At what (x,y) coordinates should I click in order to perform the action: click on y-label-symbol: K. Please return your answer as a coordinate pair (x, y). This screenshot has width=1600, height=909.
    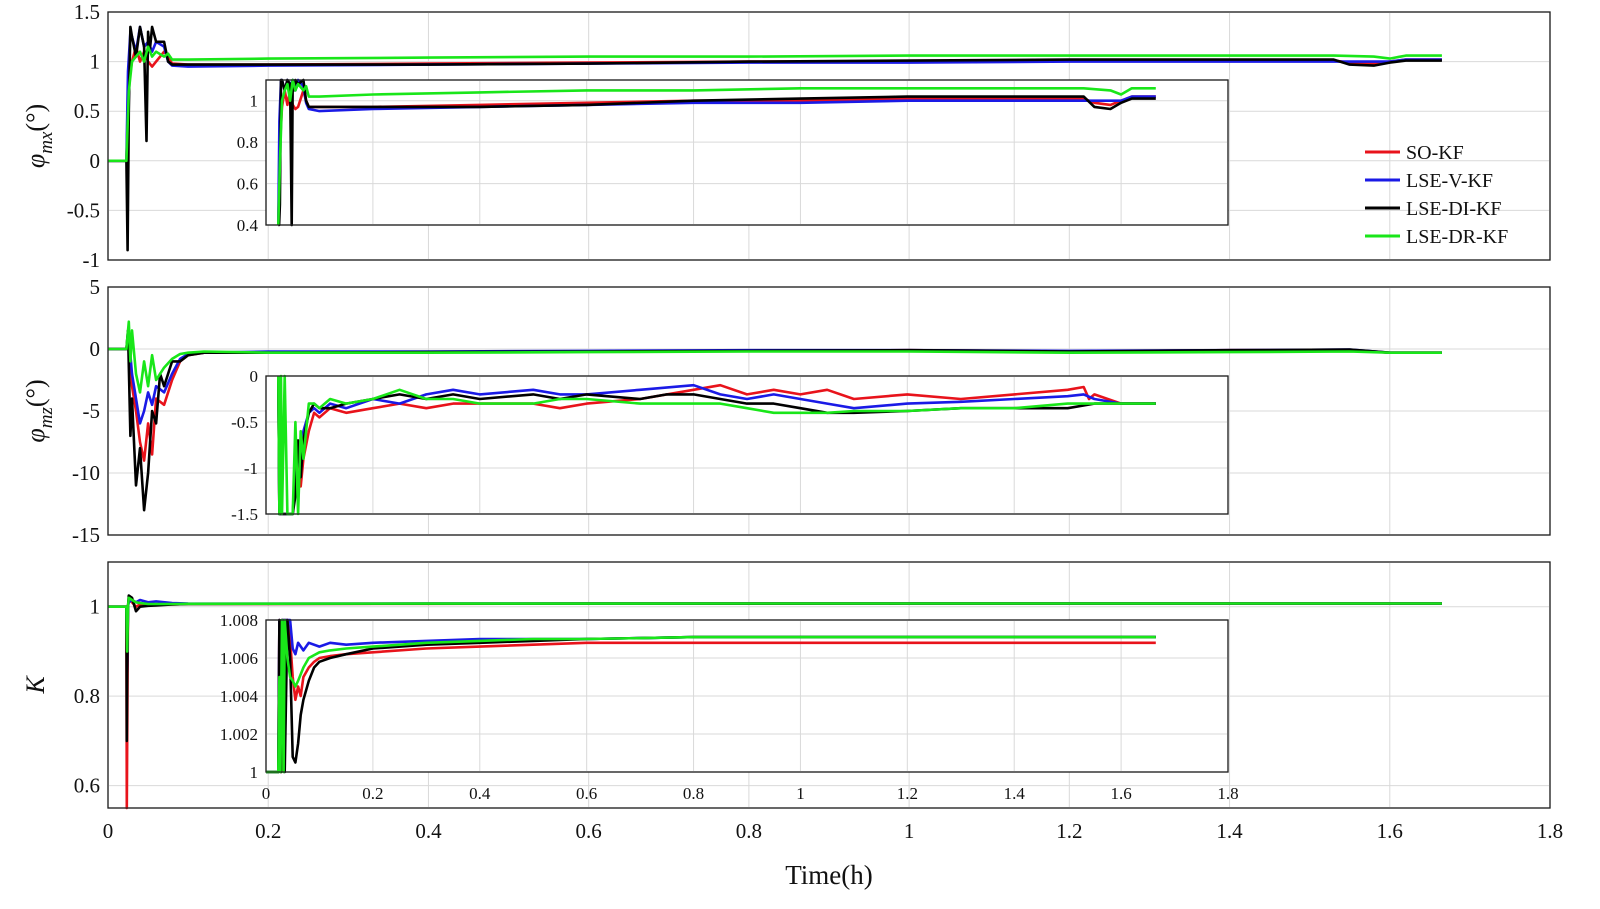
    Looking at the image, I should click on (35, 685).